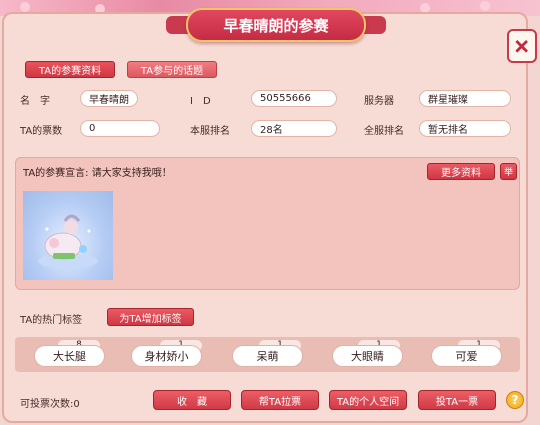 The image size is (540, 425). I want to click on all-rank-label: 全服排名, so click(384, 131).